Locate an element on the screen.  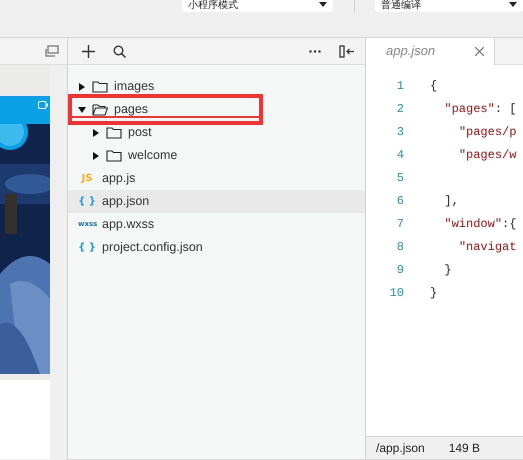
code-line: { is located at coordinates (434, 86).